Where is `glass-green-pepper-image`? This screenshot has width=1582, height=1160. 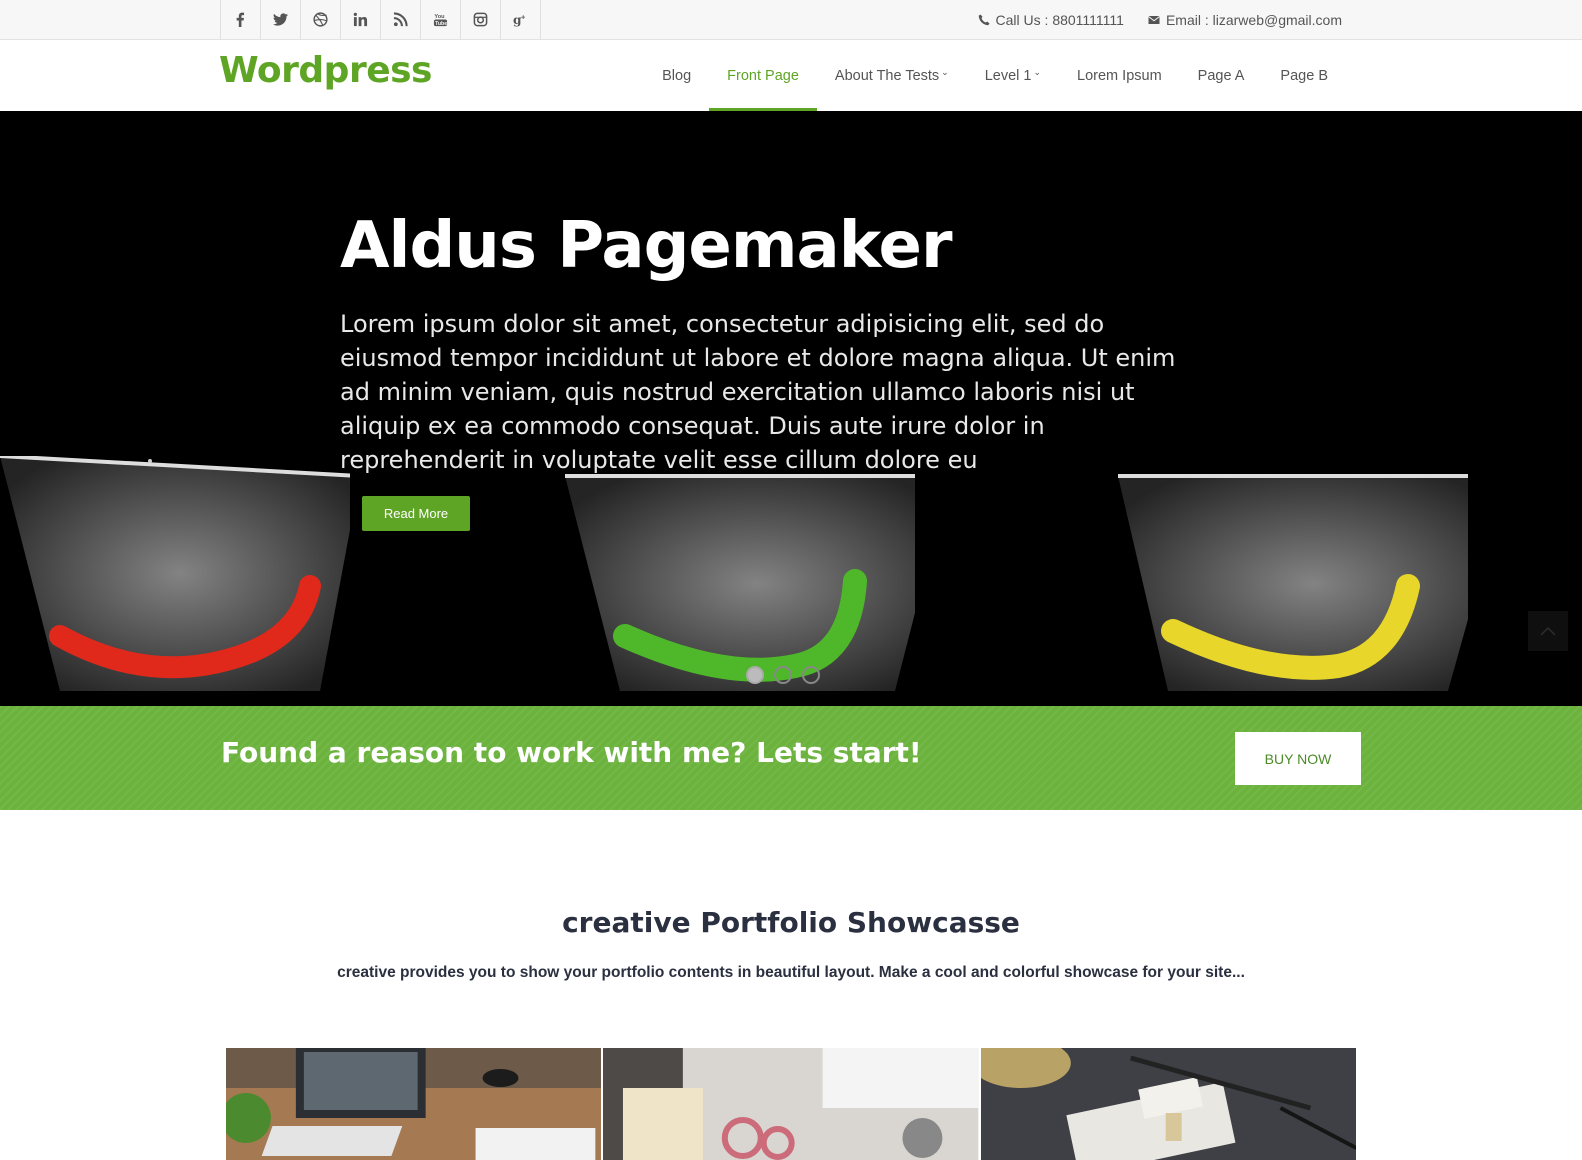
glass-green-pepper-image is located at coordinates (740, 582).